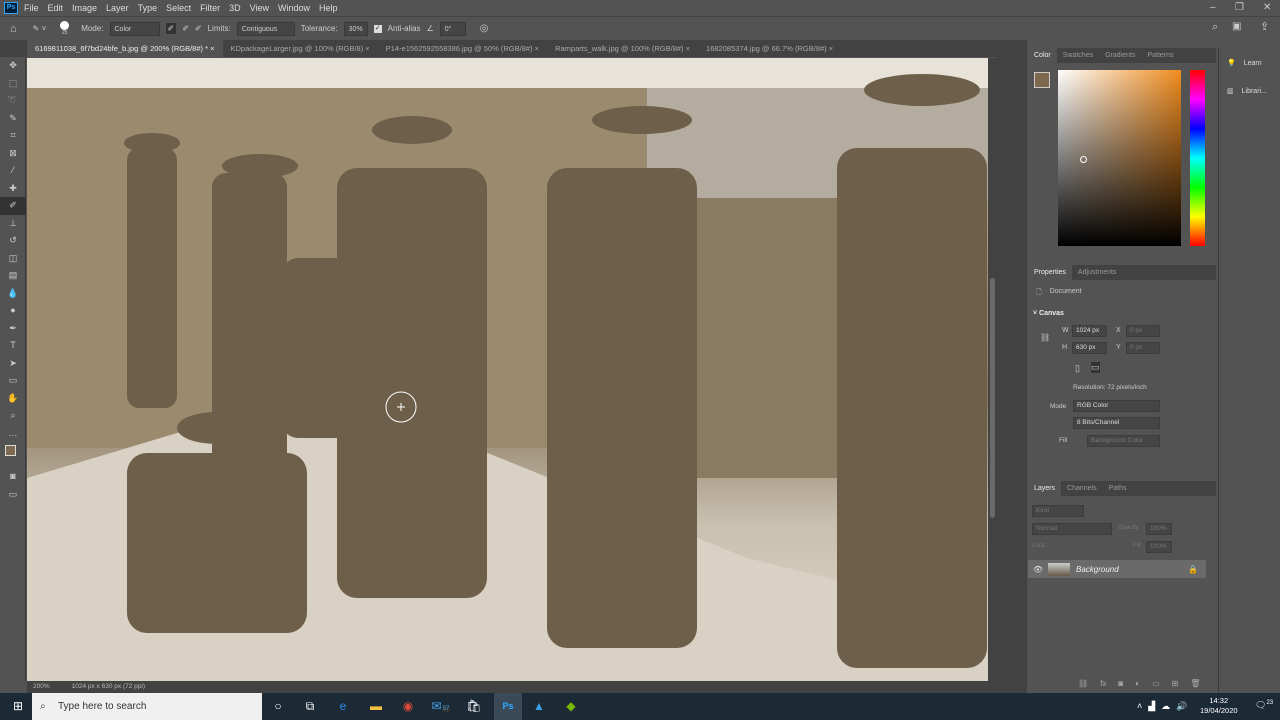 The image size is (1280, 720). Describe the element at coordinates (1072, 529) in the screenshot. I see `blend-mode-select: Normal` at that location.